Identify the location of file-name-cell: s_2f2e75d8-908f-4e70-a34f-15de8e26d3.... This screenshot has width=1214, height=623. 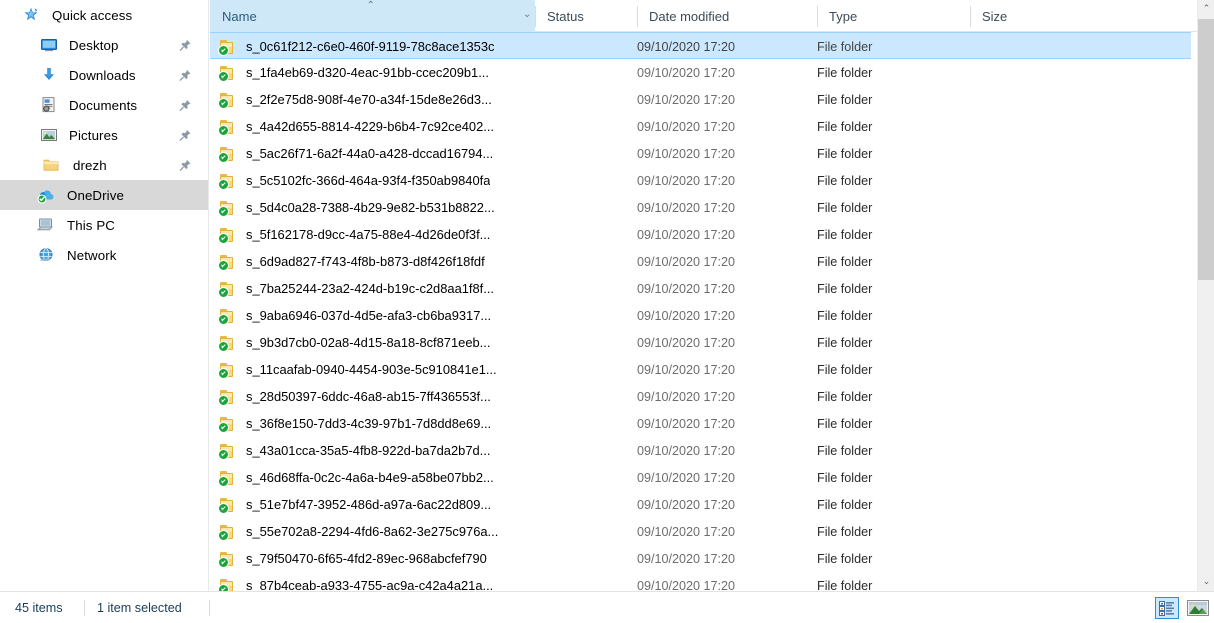
(378, 99).